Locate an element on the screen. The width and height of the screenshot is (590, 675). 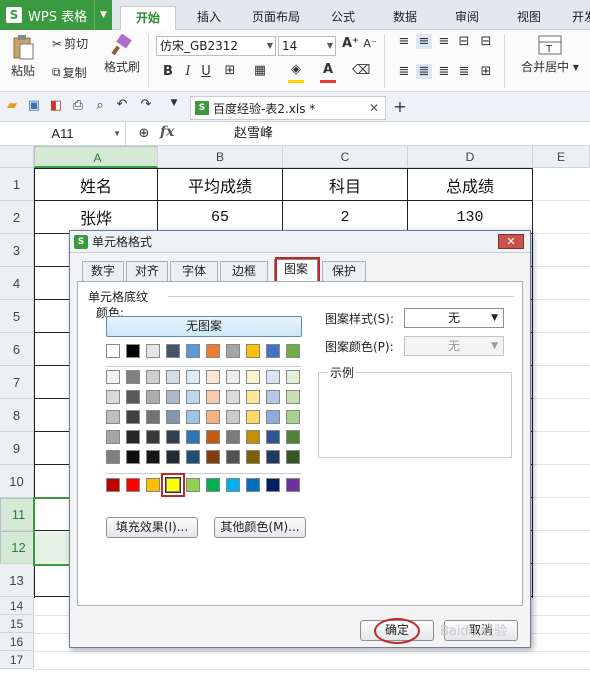
tab-insert: 插入 is located at coordinates (209, 18).